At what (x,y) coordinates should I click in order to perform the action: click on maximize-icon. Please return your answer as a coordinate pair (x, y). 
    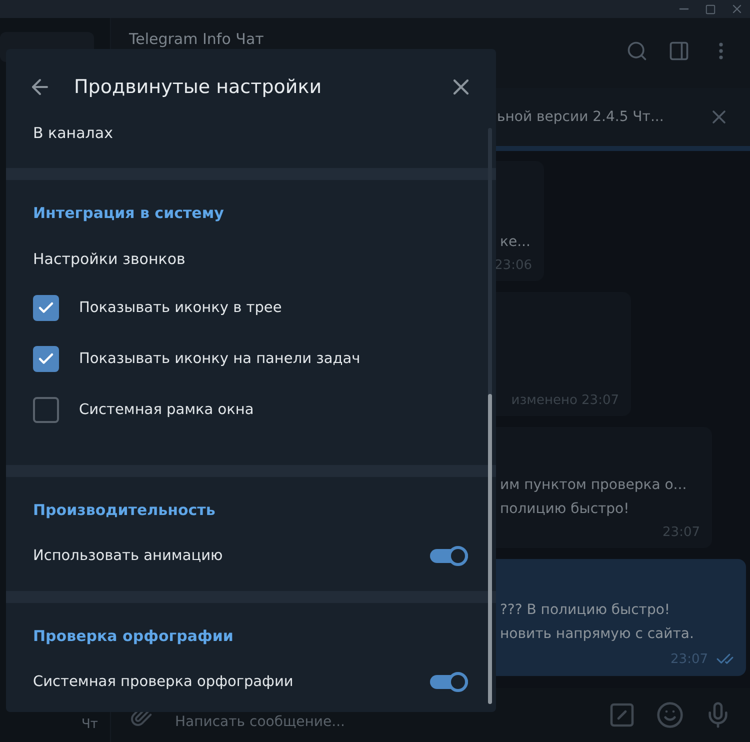
    Looking at the image, I should click on (710, 9).